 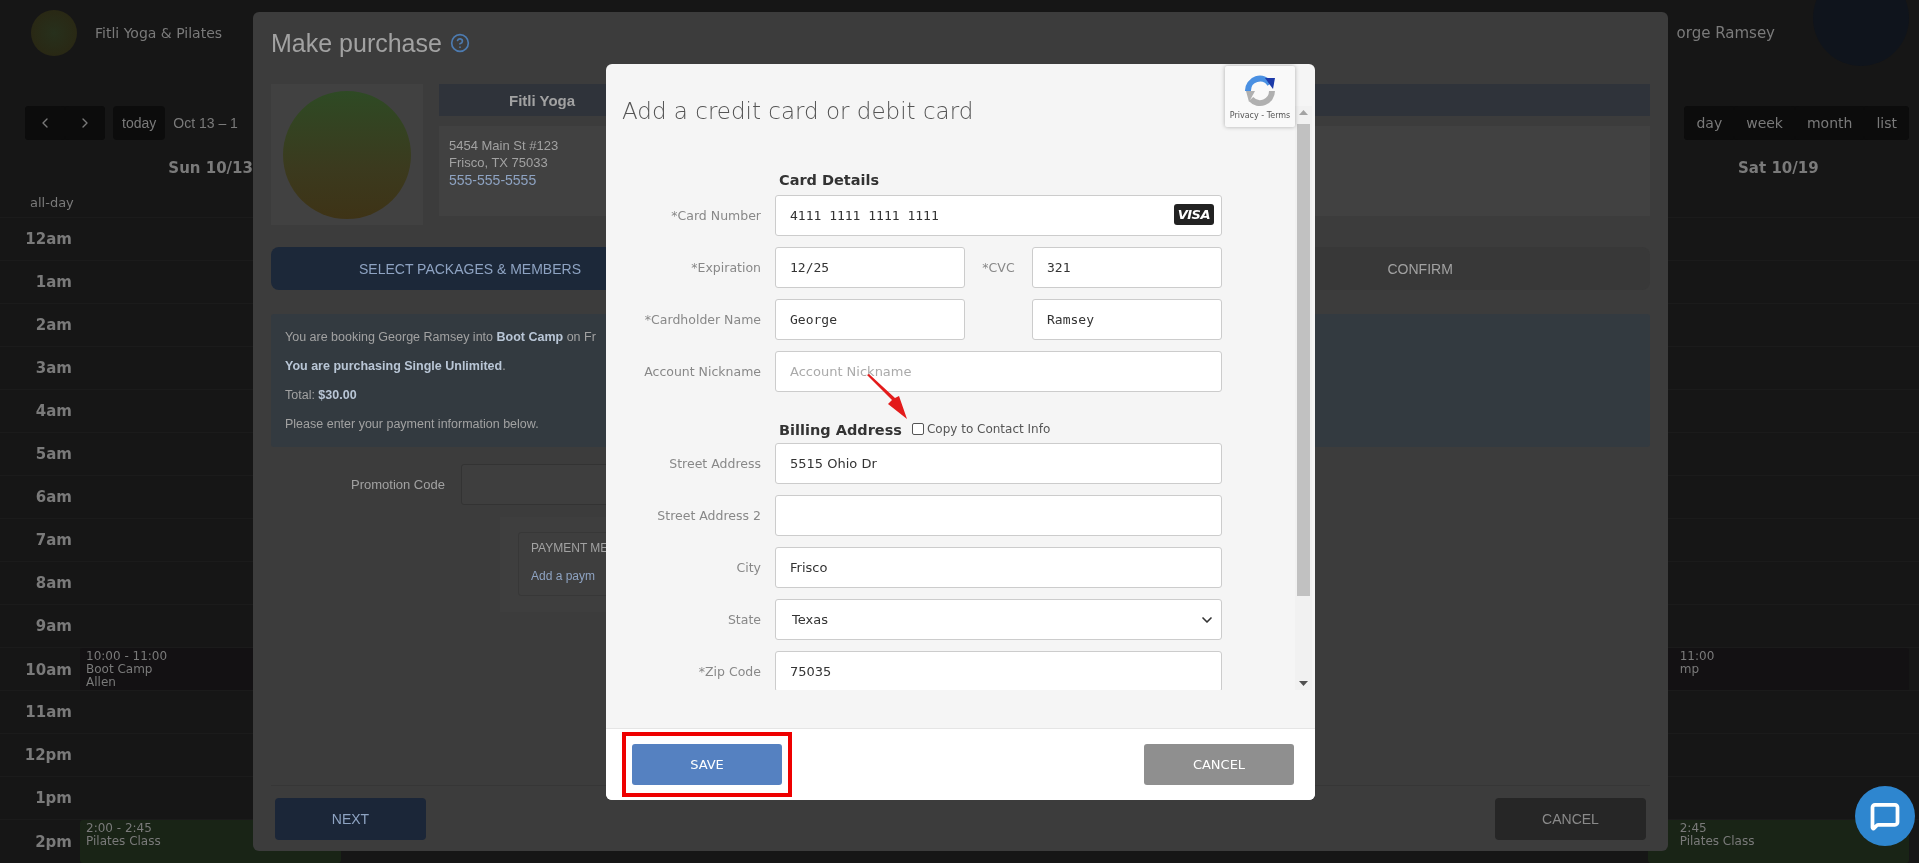 What do you see at coordinates (1303, 360) in the screenshot?
I see `scrollbar-thumb` at bounding box center [1303, 360].